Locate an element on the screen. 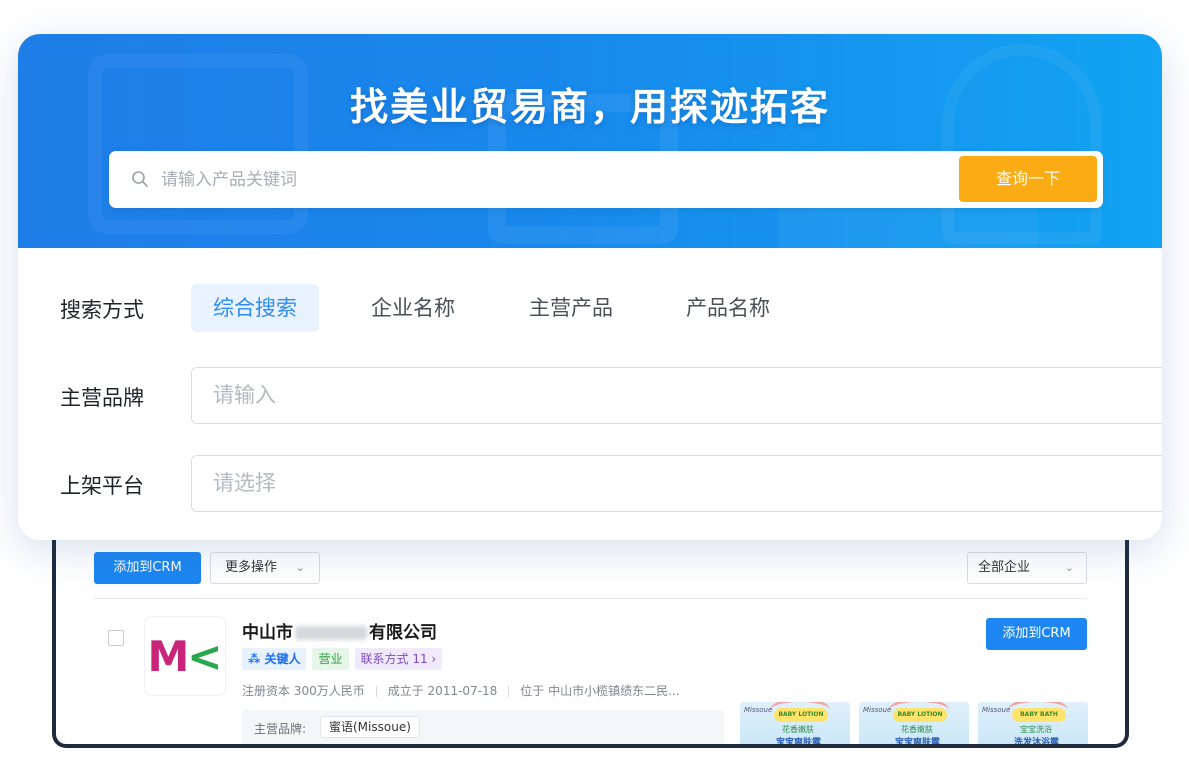 This screenshot has width=1189, height=765. platform-field-label: 上架平台 is located at coordinates (102, 486).